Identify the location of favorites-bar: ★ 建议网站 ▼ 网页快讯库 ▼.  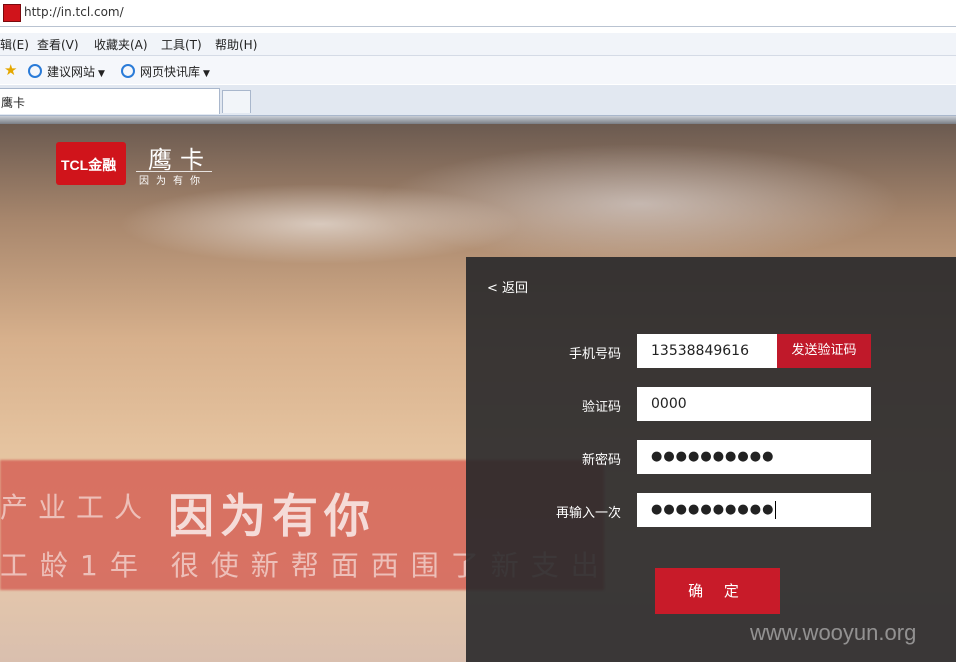
(478, 70).